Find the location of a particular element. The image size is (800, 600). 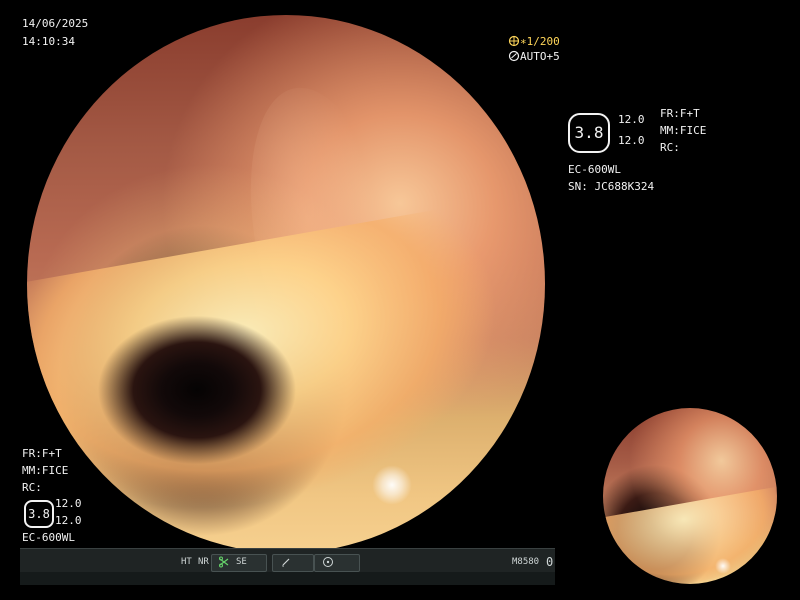

scissors-icon is located at coordinates (224, 562).